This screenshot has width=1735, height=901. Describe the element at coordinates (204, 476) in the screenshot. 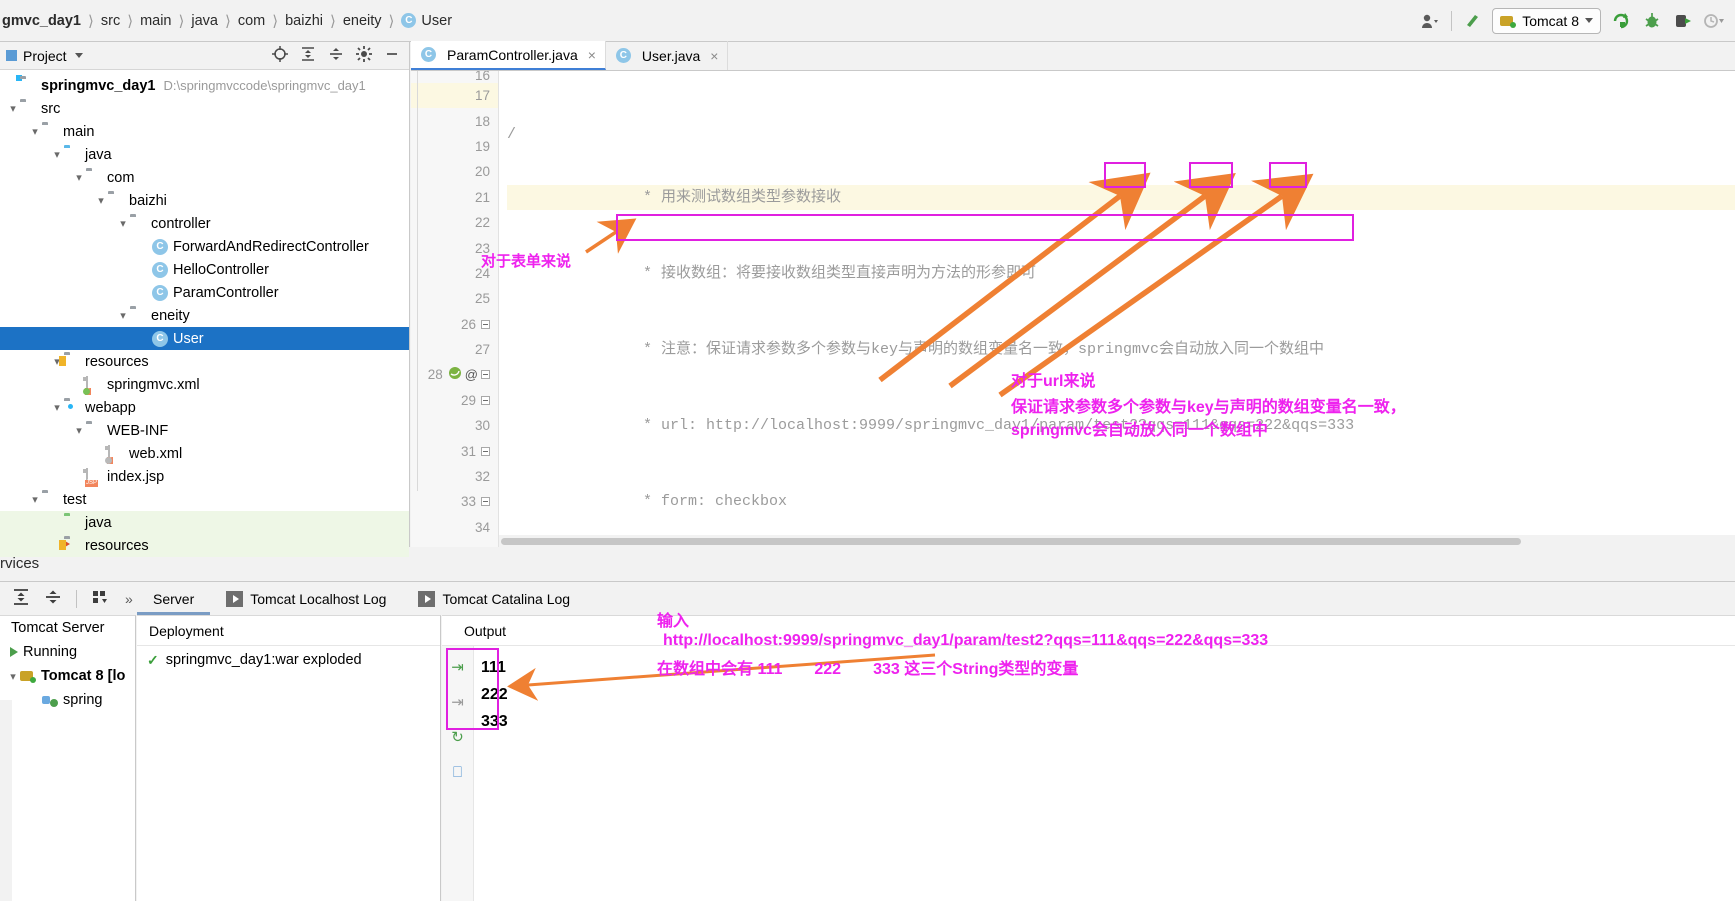

I see `tree-item-index-jsp: JSP index.jsp` at that location.